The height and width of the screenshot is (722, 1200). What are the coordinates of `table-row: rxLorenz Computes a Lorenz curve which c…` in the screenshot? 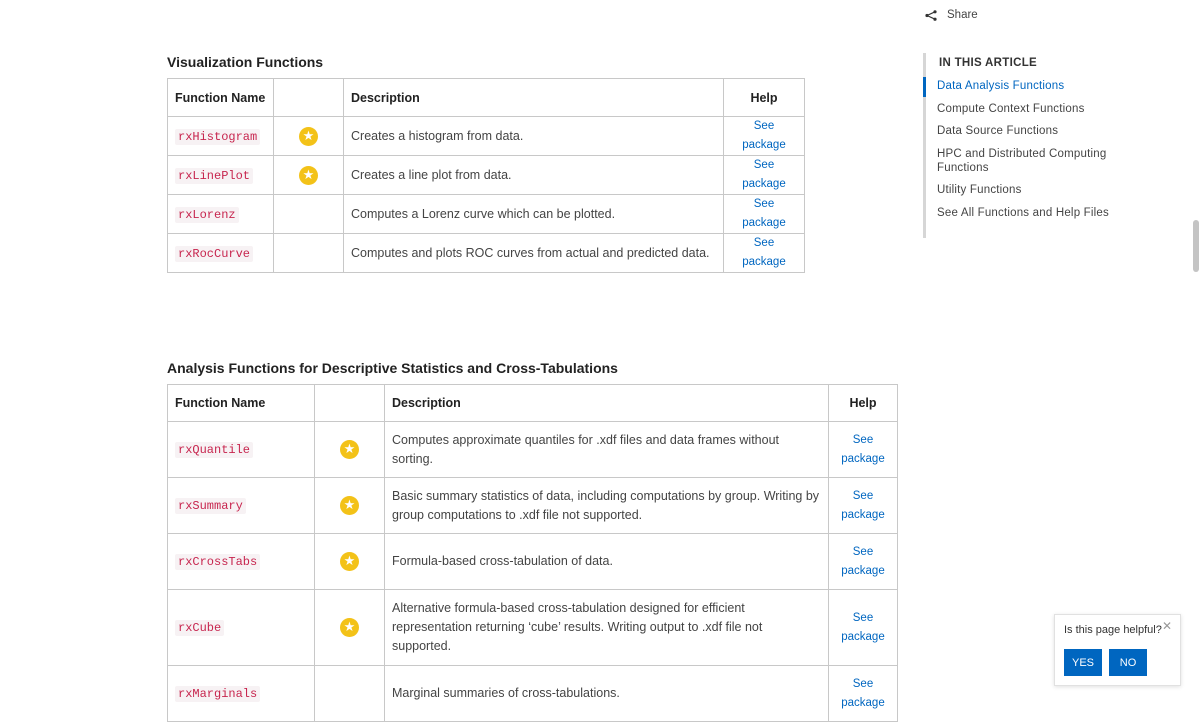 It's located at (486, 214).